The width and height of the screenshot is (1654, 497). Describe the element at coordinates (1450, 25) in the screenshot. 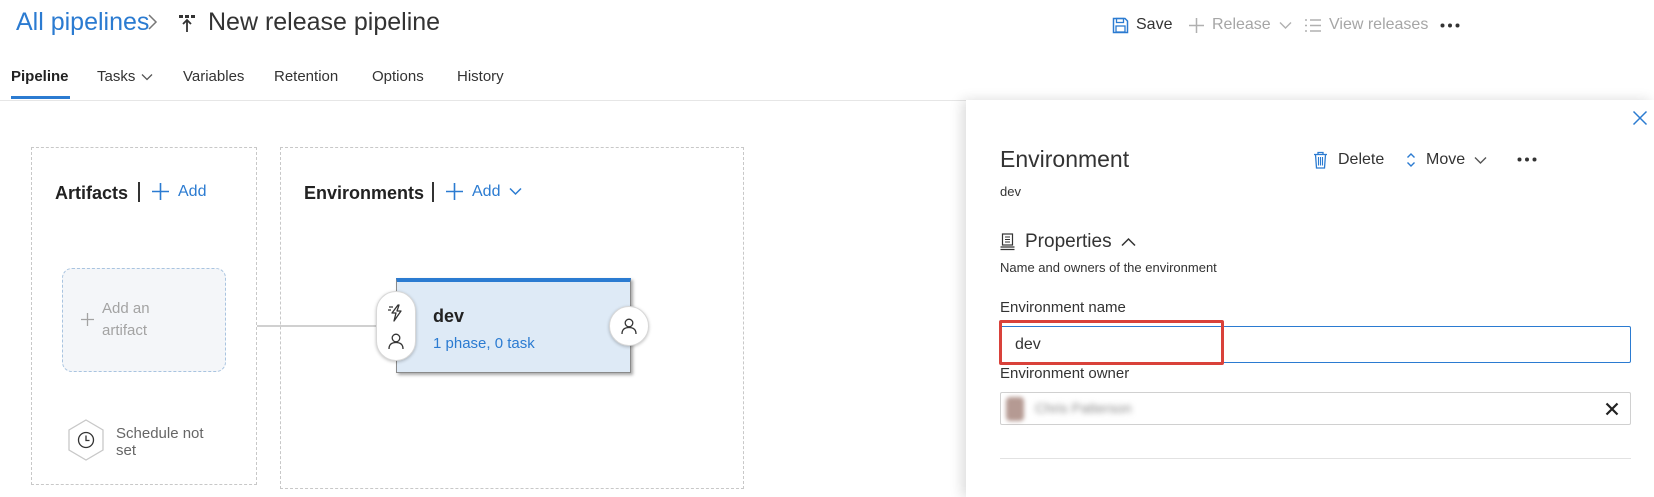

I see `more-options-icon` at that location.